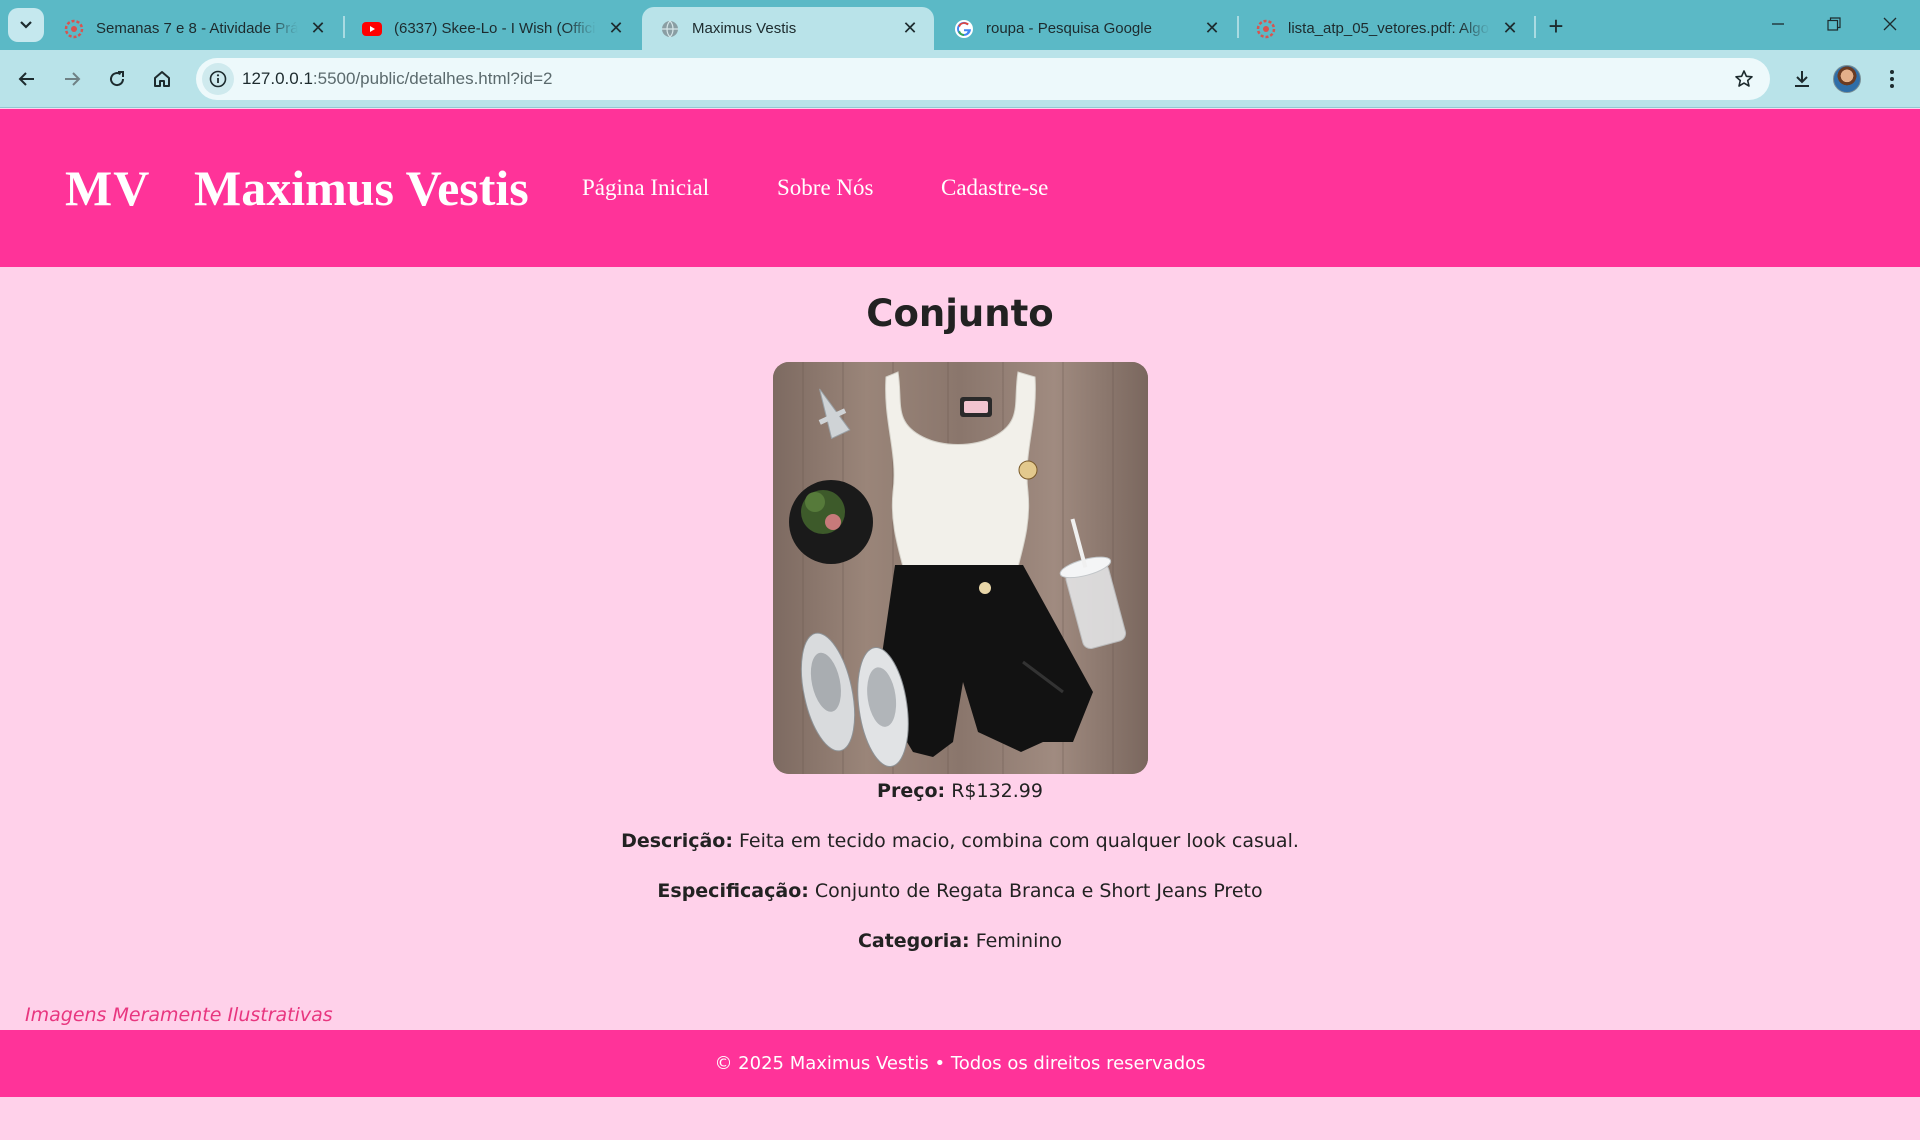 The height and width of the screenshot is (1140, 1920). Describe the element at coordinates (825, 188) in the screenshot. I see `nav-link-about: Sobre Nós` at that location.